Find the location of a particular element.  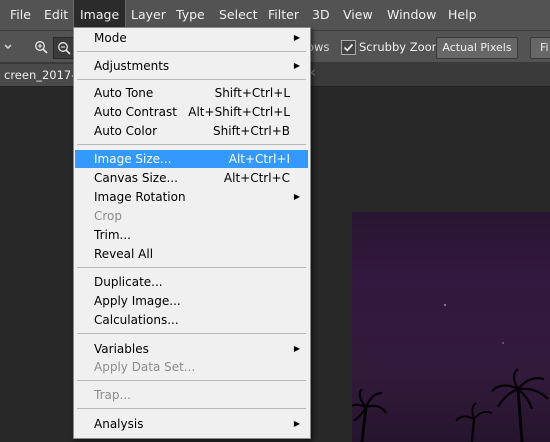

menu-item-reveal-all: Reveal All is located at coordinates (191, 254).